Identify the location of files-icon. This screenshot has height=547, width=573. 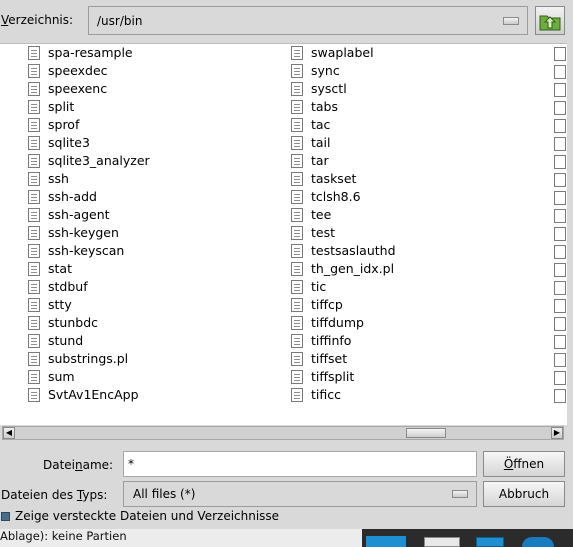
(490, 542).